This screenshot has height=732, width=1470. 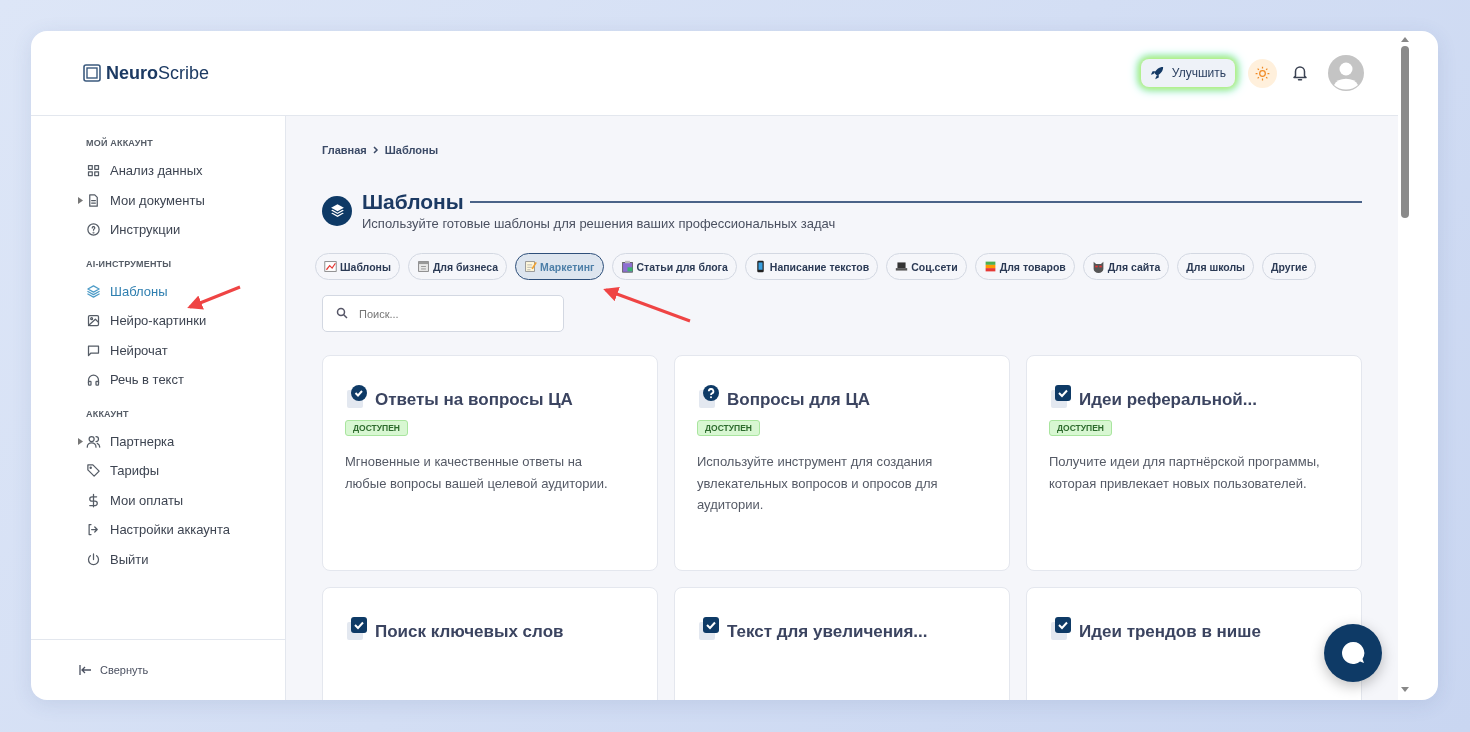 What do you see at coordinates (114, 670) in the screenshot?
I see `collapse-button: Свернуть` at bounding box center [114, 670].